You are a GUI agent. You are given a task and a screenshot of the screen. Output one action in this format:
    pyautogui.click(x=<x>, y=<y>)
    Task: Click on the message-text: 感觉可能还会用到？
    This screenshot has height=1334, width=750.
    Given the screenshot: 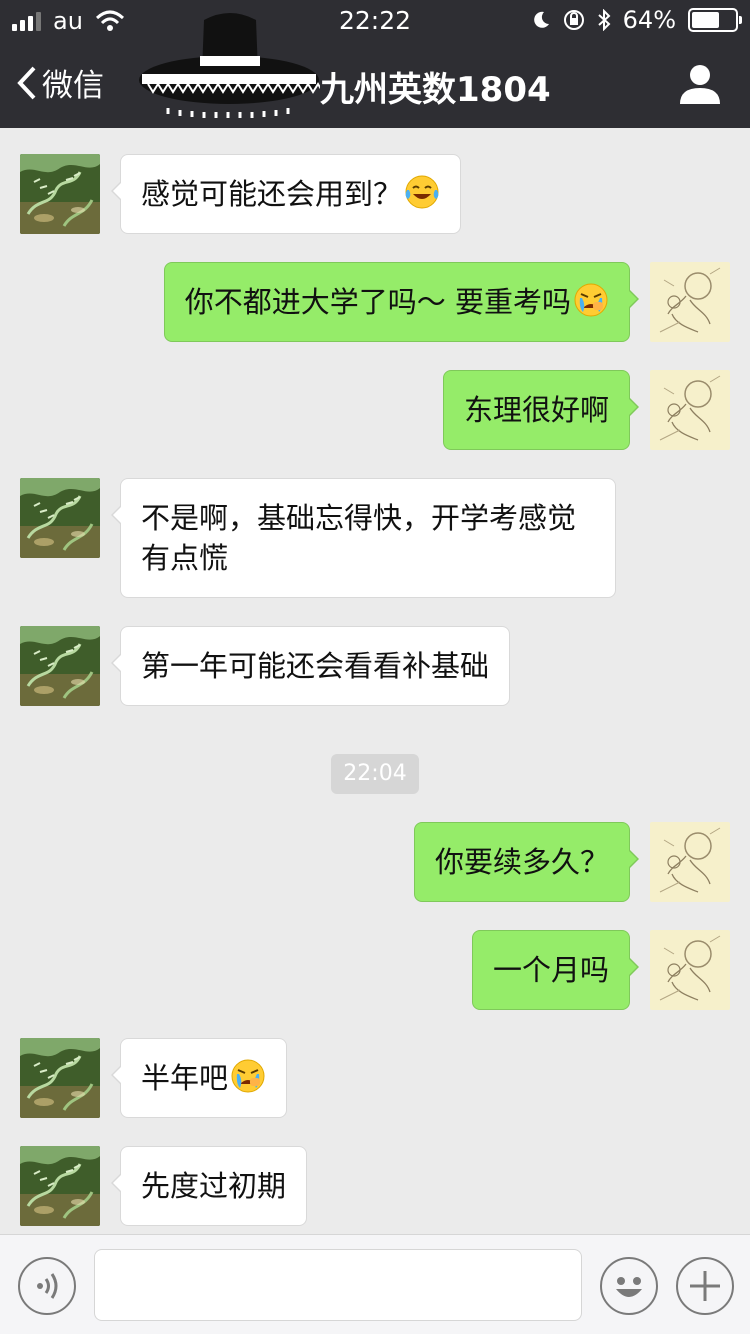 What is the action you would take?
    pyautogui.click(x=272, y=194)
    